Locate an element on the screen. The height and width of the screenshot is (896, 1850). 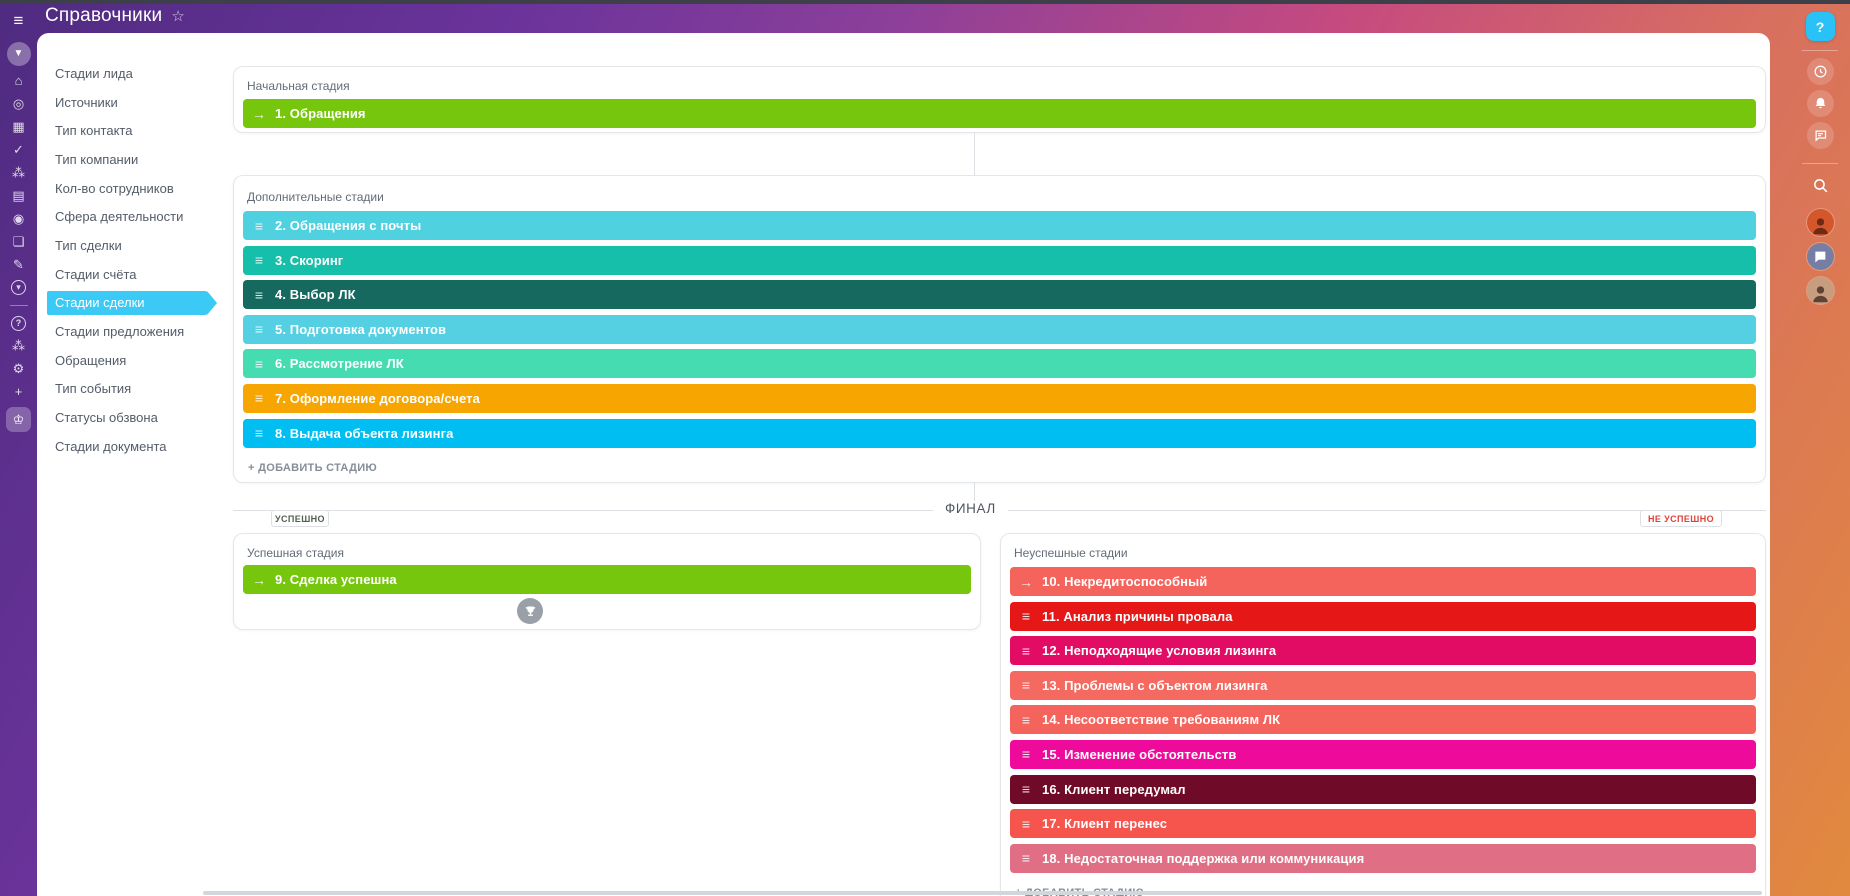
more-icon: ▾ is located at coordinates (18, 287).